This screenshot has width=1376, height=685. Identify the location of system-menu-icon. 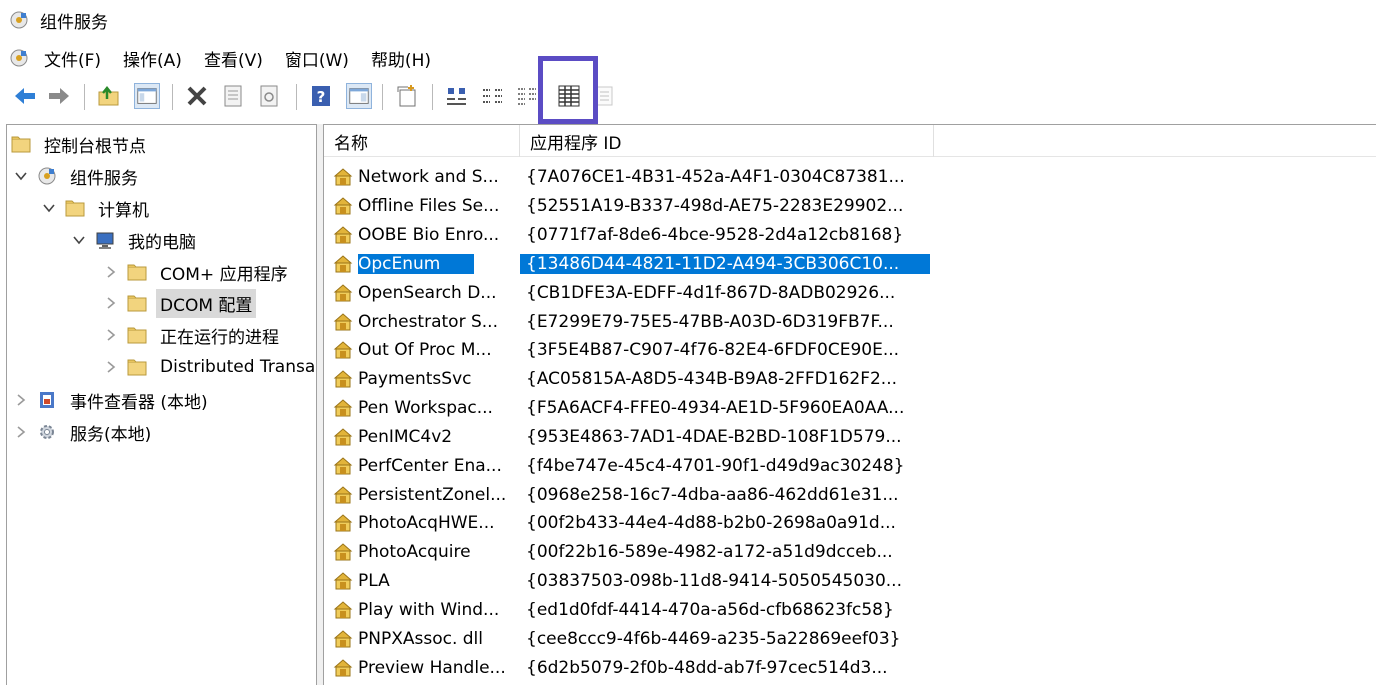
(19, 58).